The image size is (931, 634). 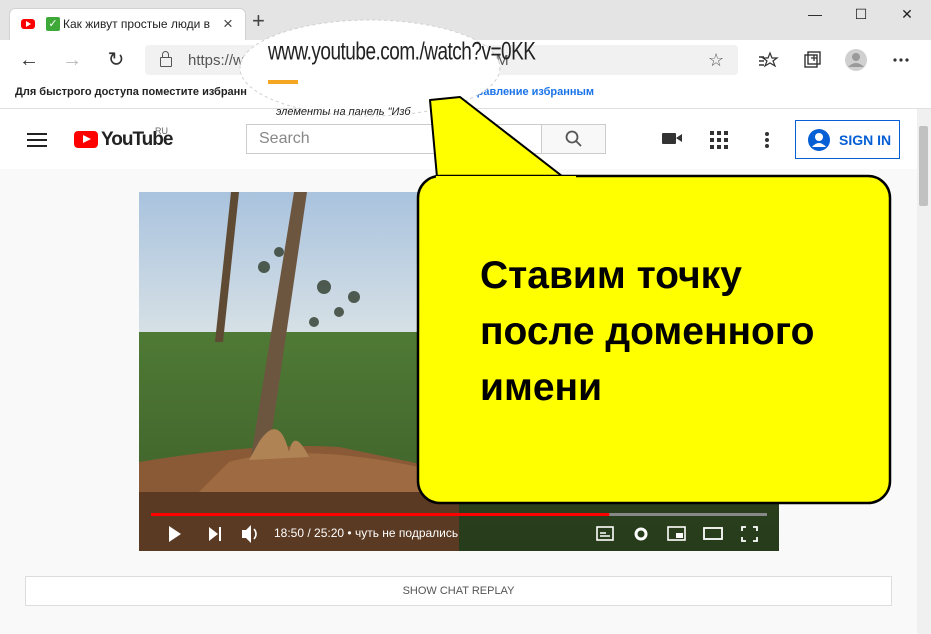 What do you see at coordinates (283, 82) in the screenshot?
I see `zoom-highlight` at bounding box center [283, 82].